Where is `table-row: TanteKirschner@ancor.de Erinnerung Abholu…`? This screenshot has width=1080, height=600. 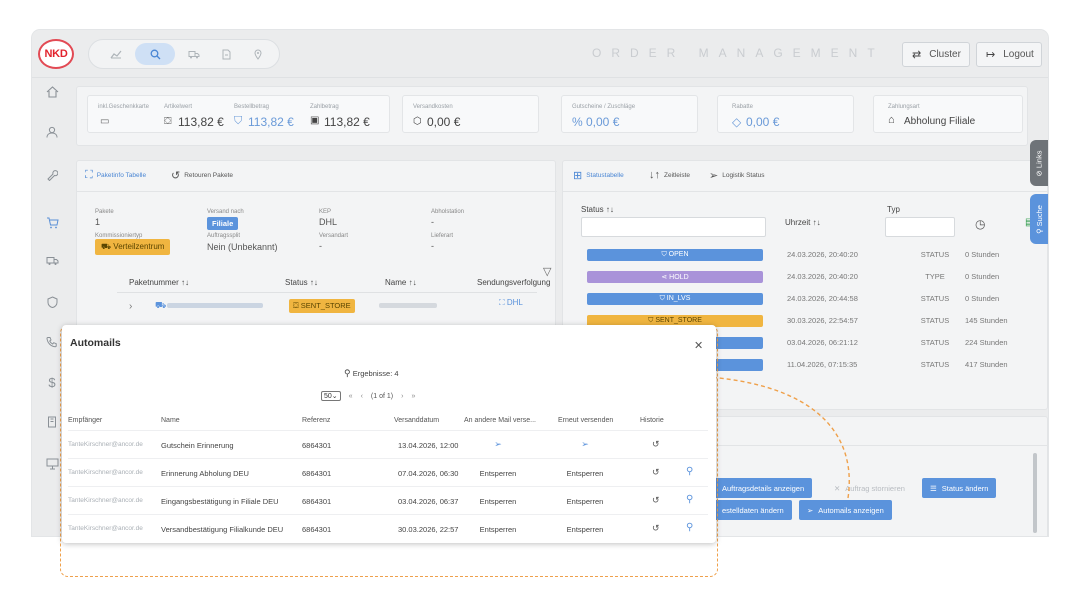 table-row: TanteKirschner@ancor.de Erinnerung Abholu… is located at coordinates (388, 472).